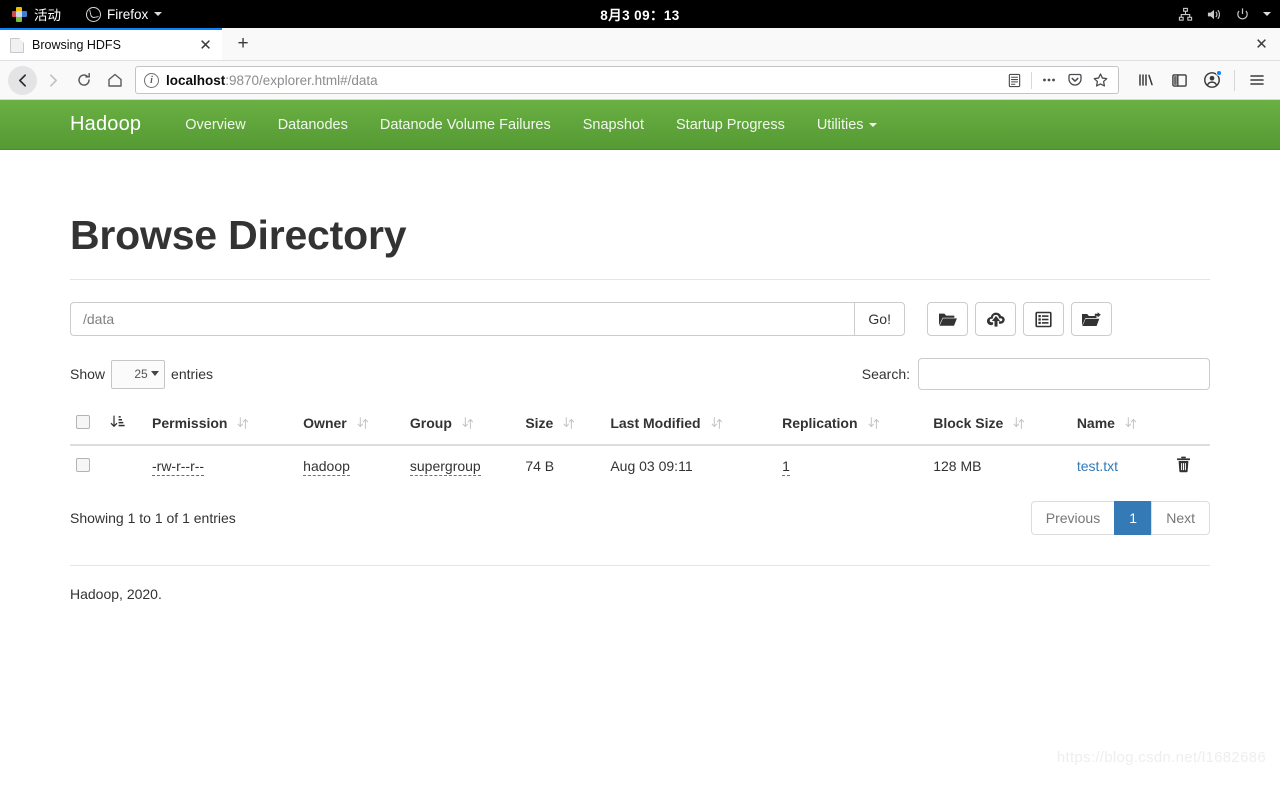 The height and width of the screenshot is (800, 1280). Describe the element at coordinates (1257, 80) in the screenshot. I see `menu-icon` at that location.